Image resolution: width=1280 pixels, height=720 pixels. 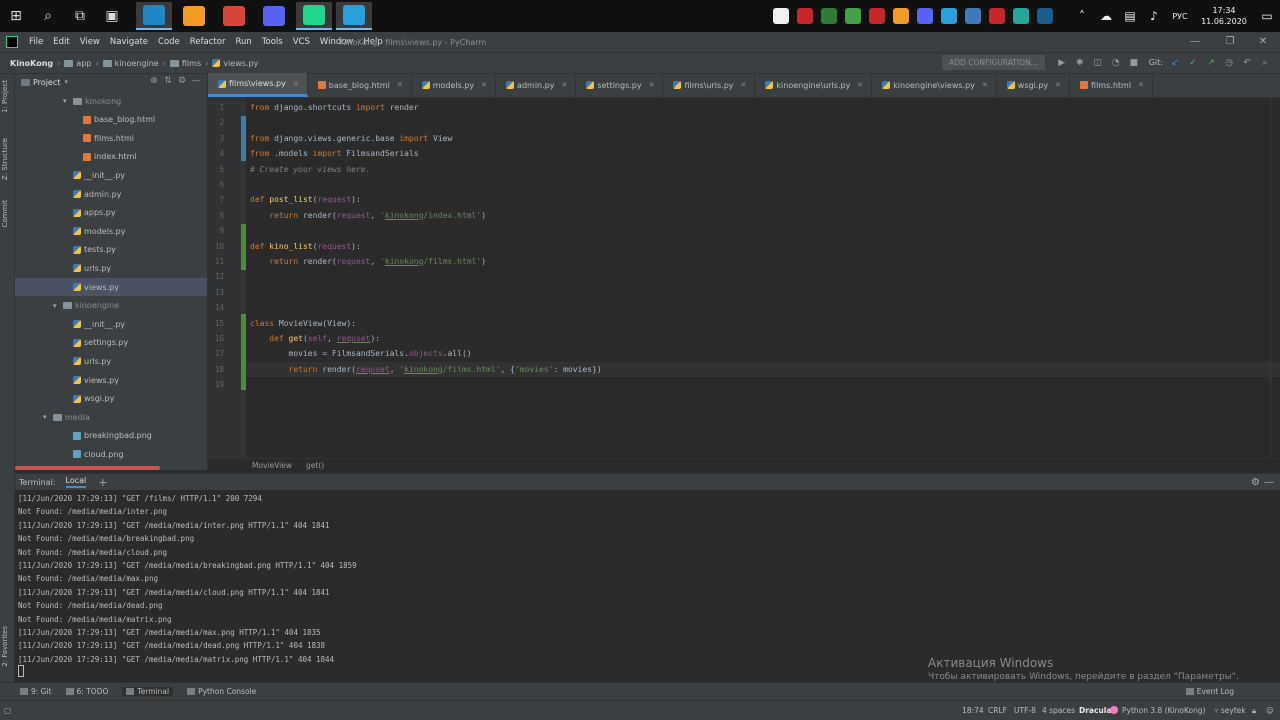 I want to click on search-everywhere-icon: ⌕, so click(x=1265, y=63).